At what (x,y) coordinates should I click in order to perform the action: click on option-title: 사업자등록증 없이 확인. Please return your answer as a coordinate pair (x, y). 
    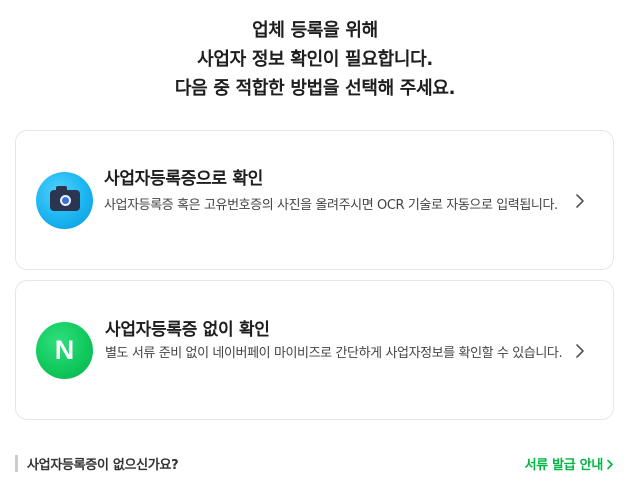
    Looking at the image, I should click on (187, 330).